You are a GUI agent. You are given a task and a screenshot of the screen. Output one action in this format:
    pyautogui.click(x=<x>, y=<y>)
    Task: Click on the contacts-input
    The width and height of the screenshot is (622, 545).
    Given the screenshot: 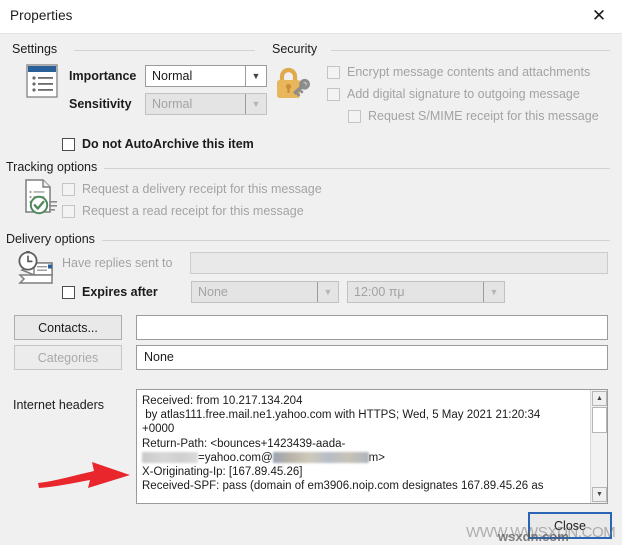 What is the action you would take?
    pyautogui.click(x=372, y=327)
    